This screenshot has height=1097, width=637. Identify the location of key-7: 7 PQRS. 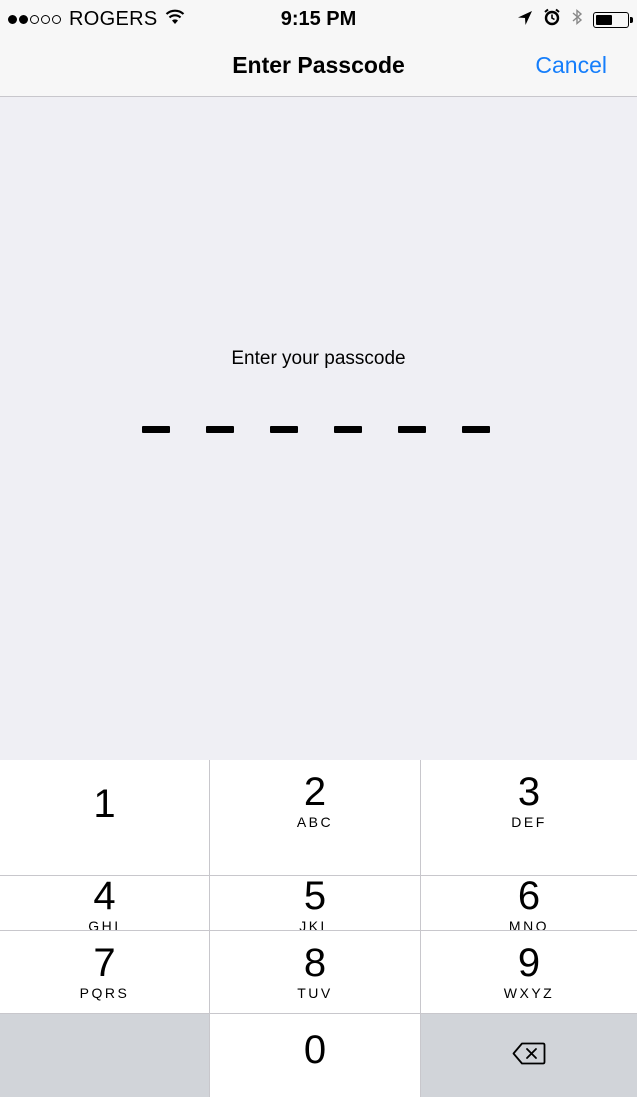
(105, 971).